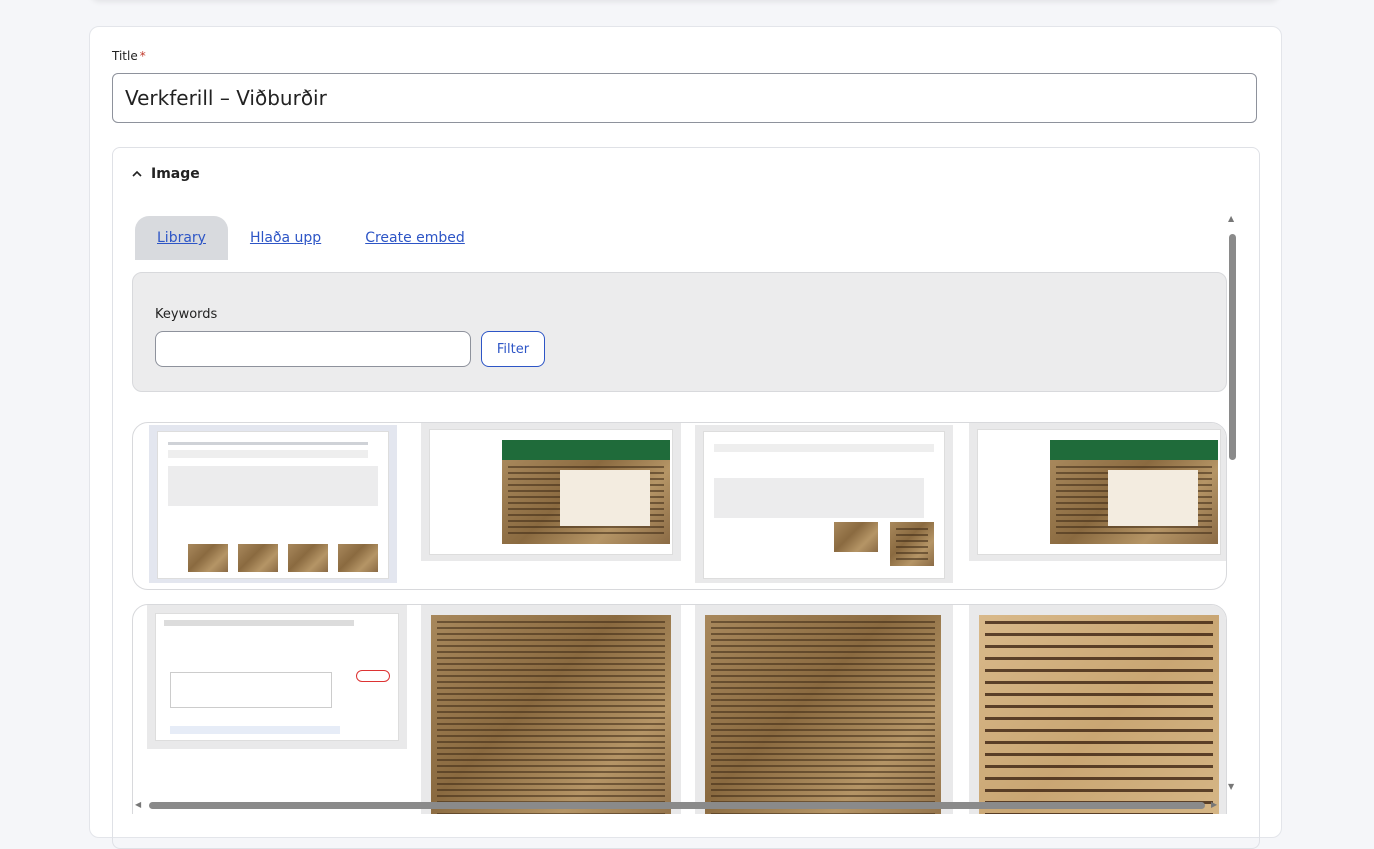  I want to click on filter-button: Filter, so click(513, 349).